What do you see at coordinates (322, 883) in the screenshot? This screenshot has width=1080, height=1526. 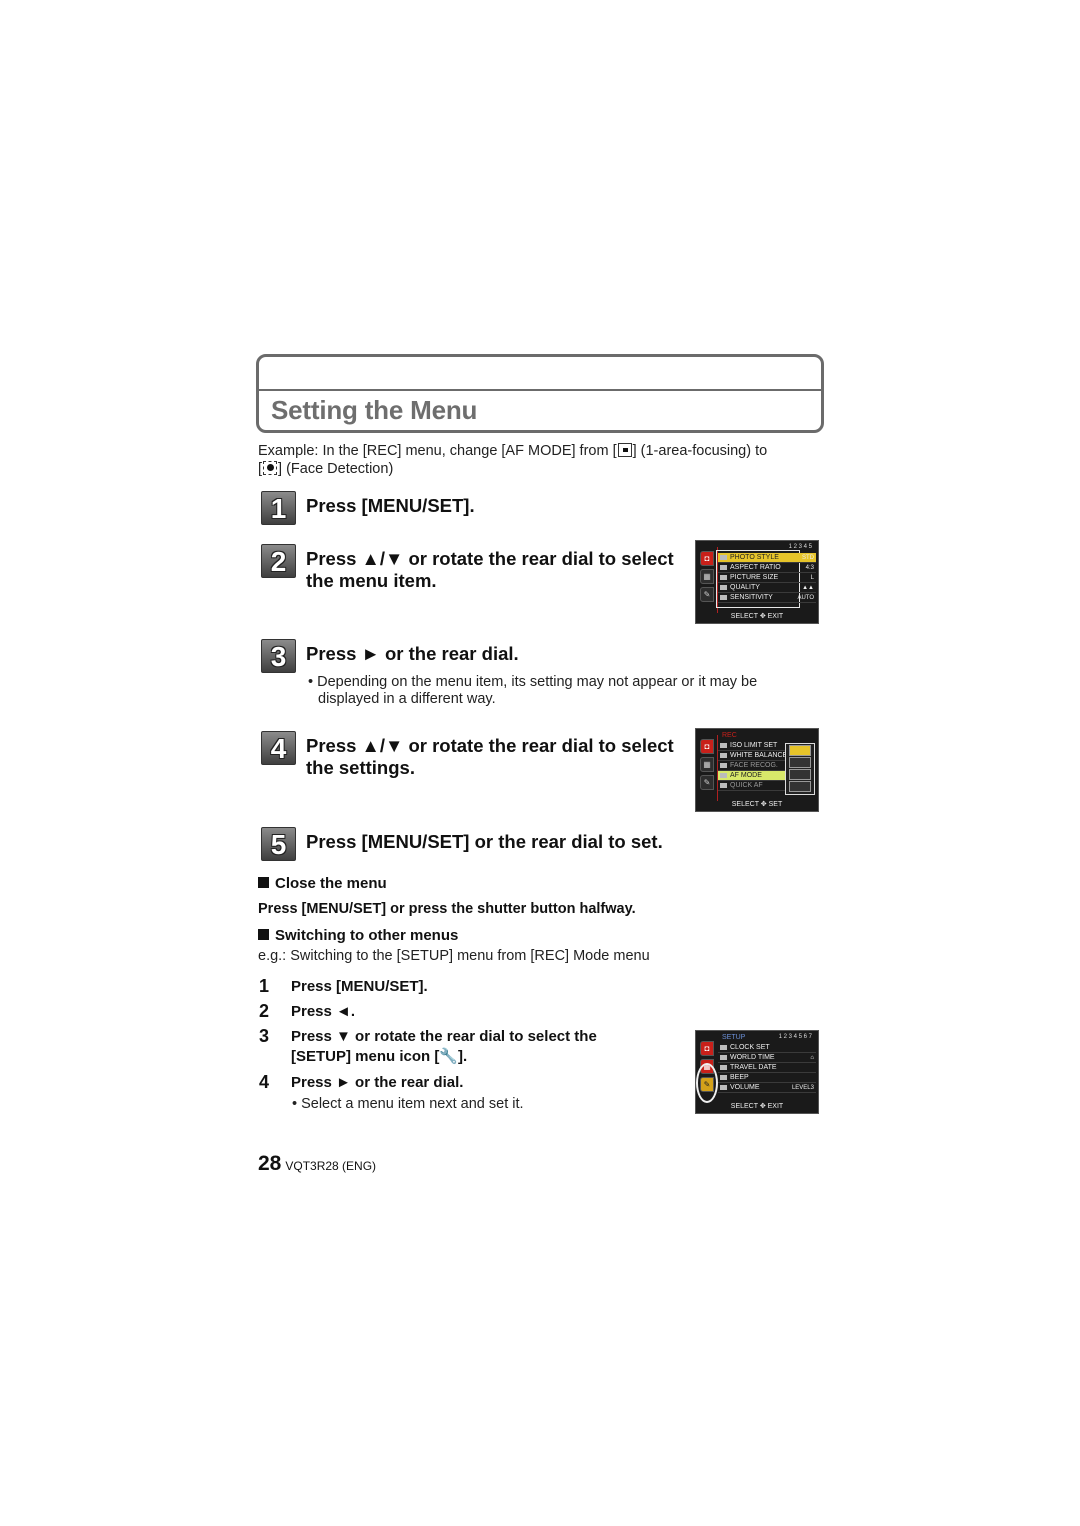 I see `close-menu-heading: Close the menu` at bounding box center [322, 883].